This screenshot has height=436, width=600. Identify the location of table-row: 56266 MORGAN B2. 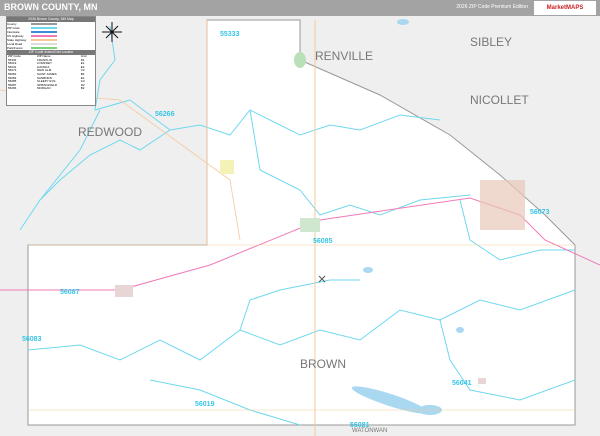
(51, 89).